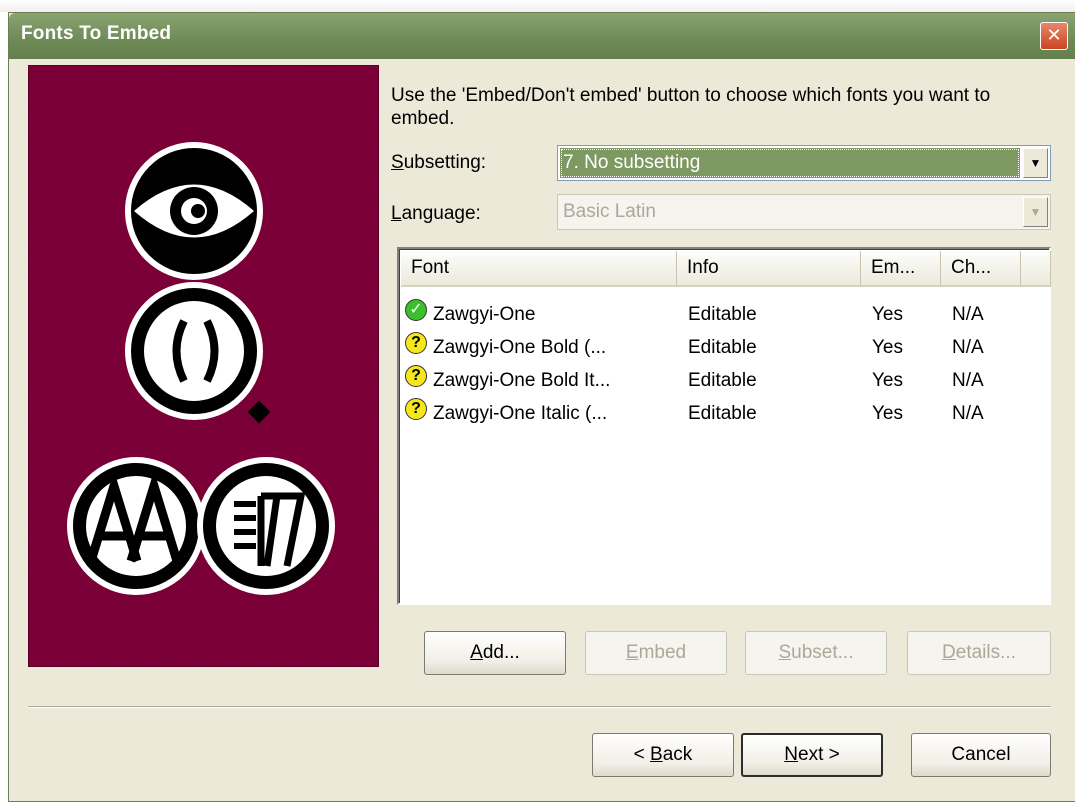  I want to click on back-accel: B, so click(656, 754).